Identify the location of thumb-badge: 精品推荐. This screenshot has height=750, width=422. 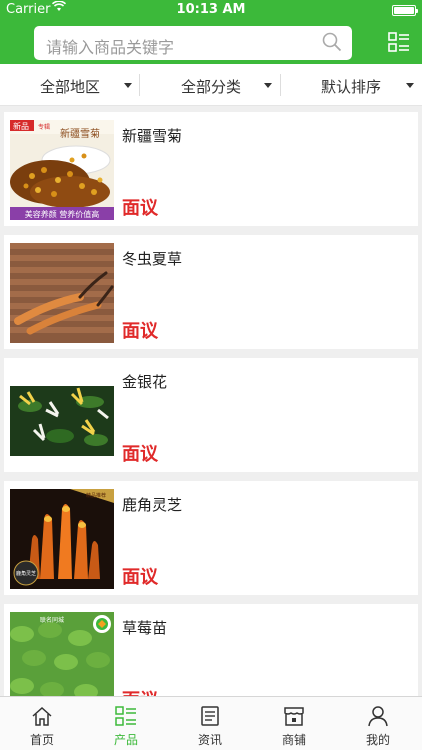
(96, 495).